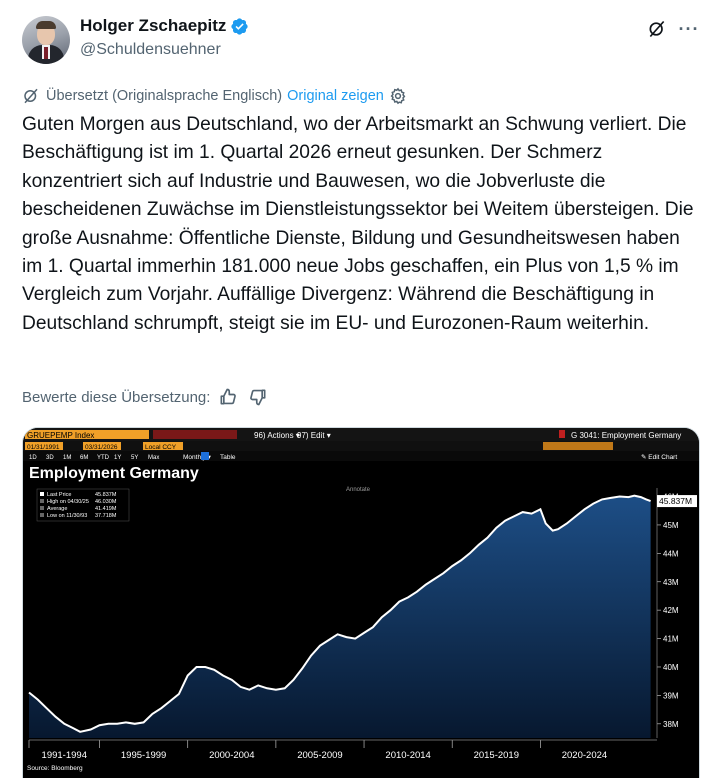 Image resolution: width=720 pixels, height=778 pixels. Describe the element at coordinates (675, 501) in the screenshot. I see `last-value-label: 45.837M` at that location.